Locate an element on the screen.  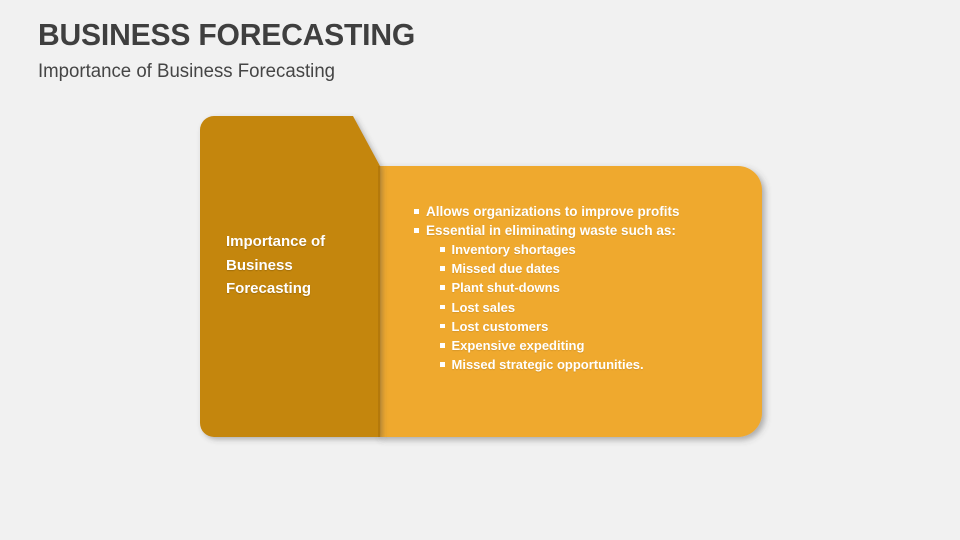
list-item: Lost sales is located at coordinates (597, 307).